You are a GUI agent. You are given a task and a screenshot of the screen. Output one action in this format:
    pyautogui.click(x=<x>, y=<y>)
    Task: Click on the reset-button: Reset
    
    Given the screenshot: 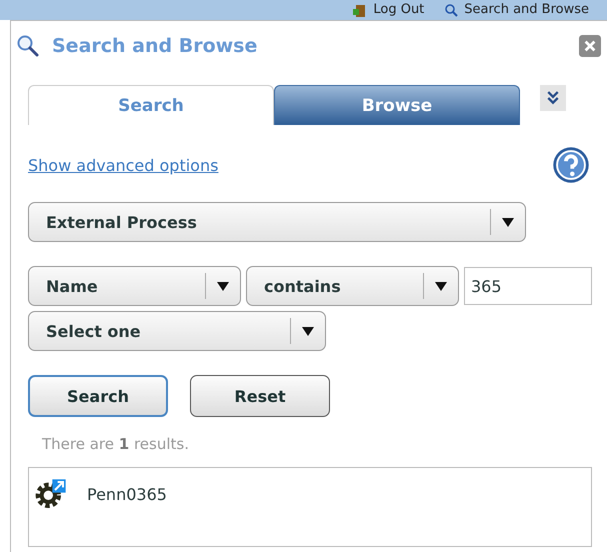 What is the action you would take?
    pyautogui.click(x=260, y=396)
    